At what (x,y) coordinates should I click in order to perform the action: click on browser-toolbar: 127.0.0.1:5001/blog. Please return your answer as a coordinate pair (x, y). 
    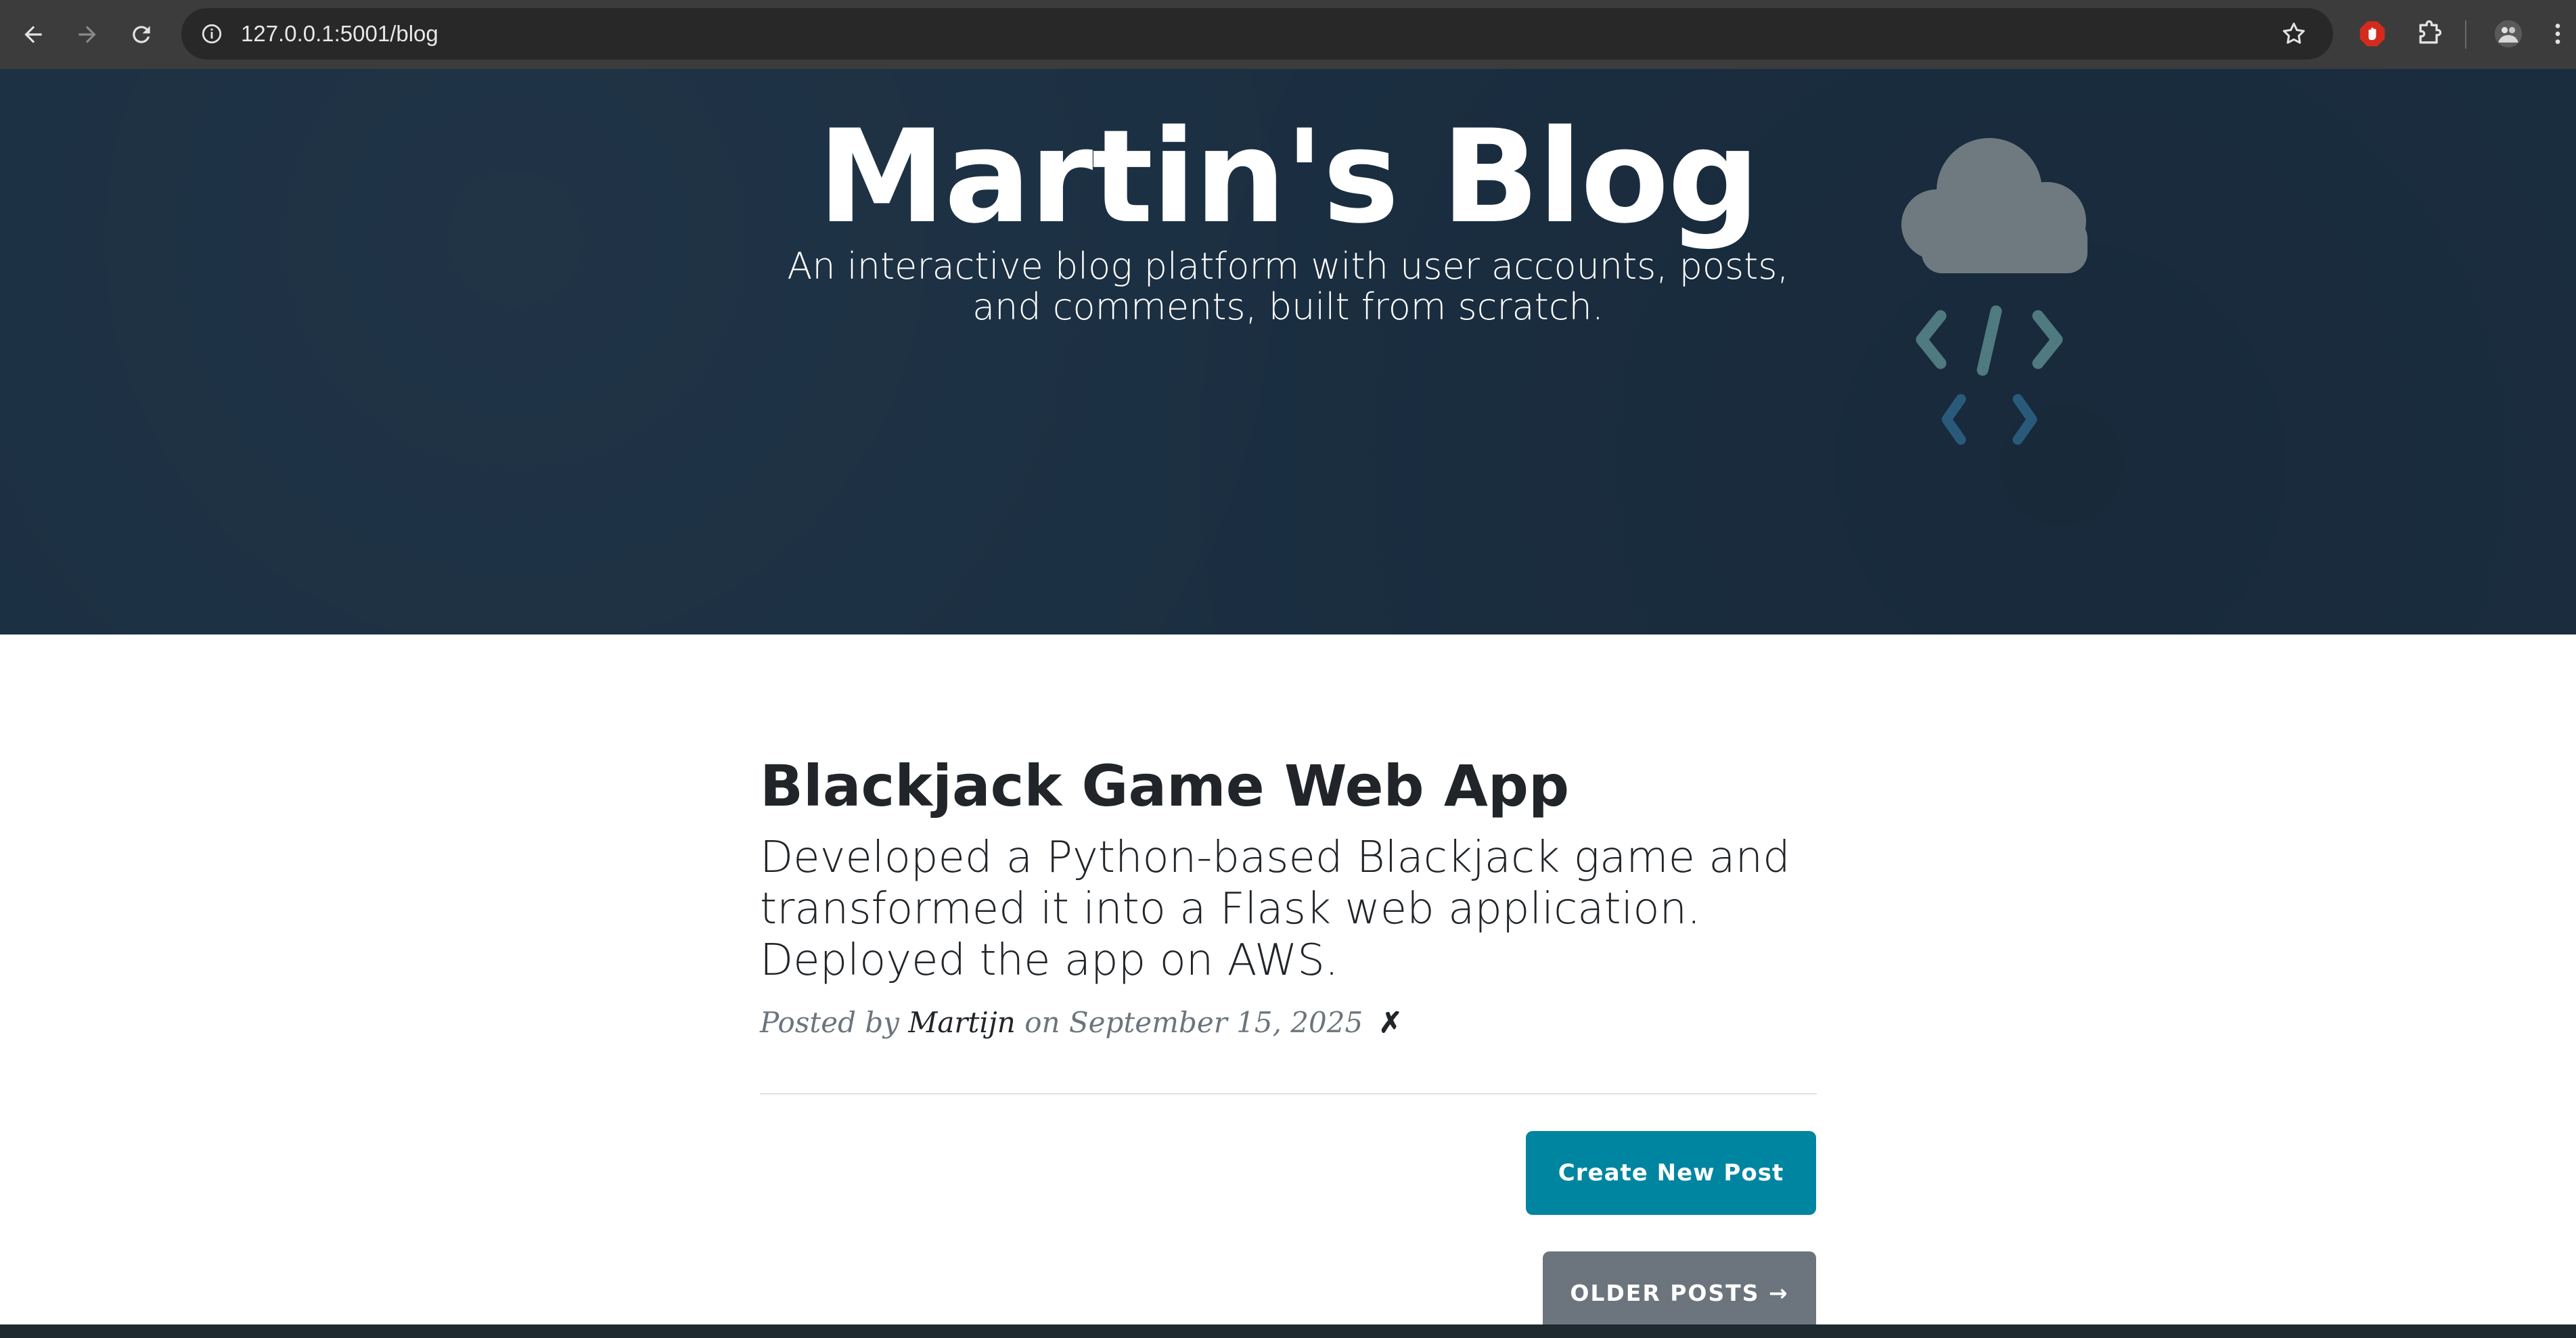
    Looking at the image, I should click on (1288, 34).